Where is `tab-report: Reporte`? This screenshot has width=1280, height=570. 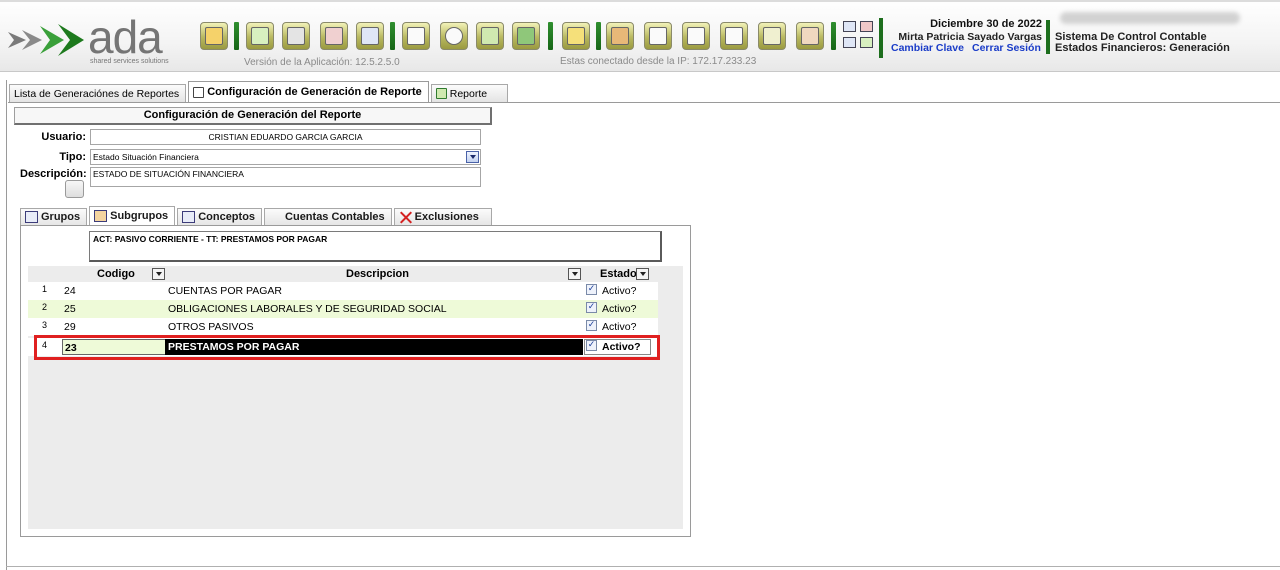 tab-report: Reporte is located at coordinates (469, 93).